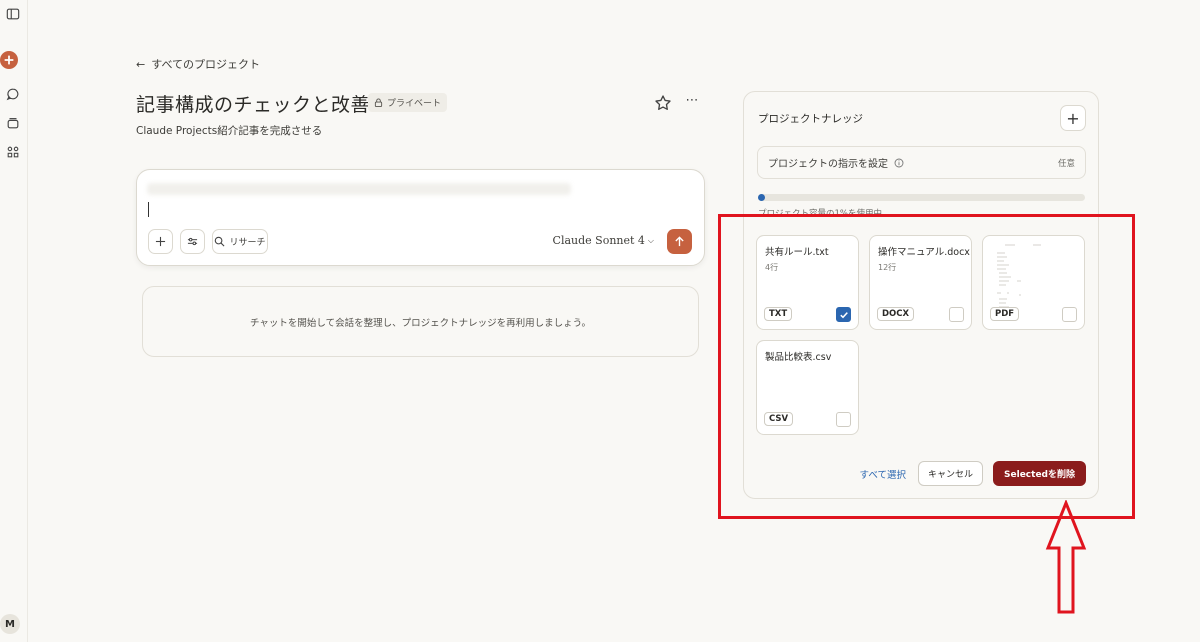 This screenshot has width=1200, height=642. What do you see at coordinates (650, 240) in the screenshot?
I see `chevron-down-icon: ⌵` at bounding box center [650, 240].